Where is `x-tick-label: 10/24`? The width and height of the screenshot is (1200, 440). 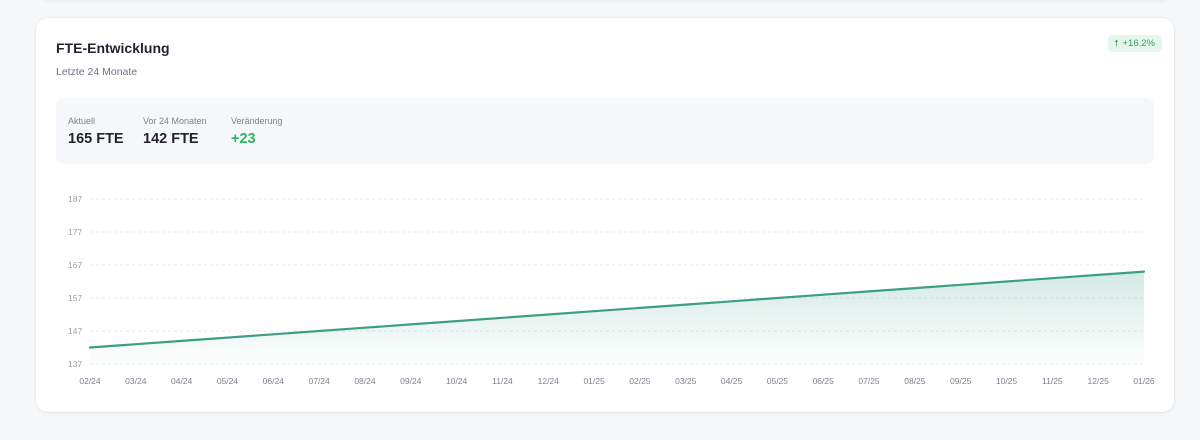
x-tick-label: 10/24 is located at coordinates (457, 381).